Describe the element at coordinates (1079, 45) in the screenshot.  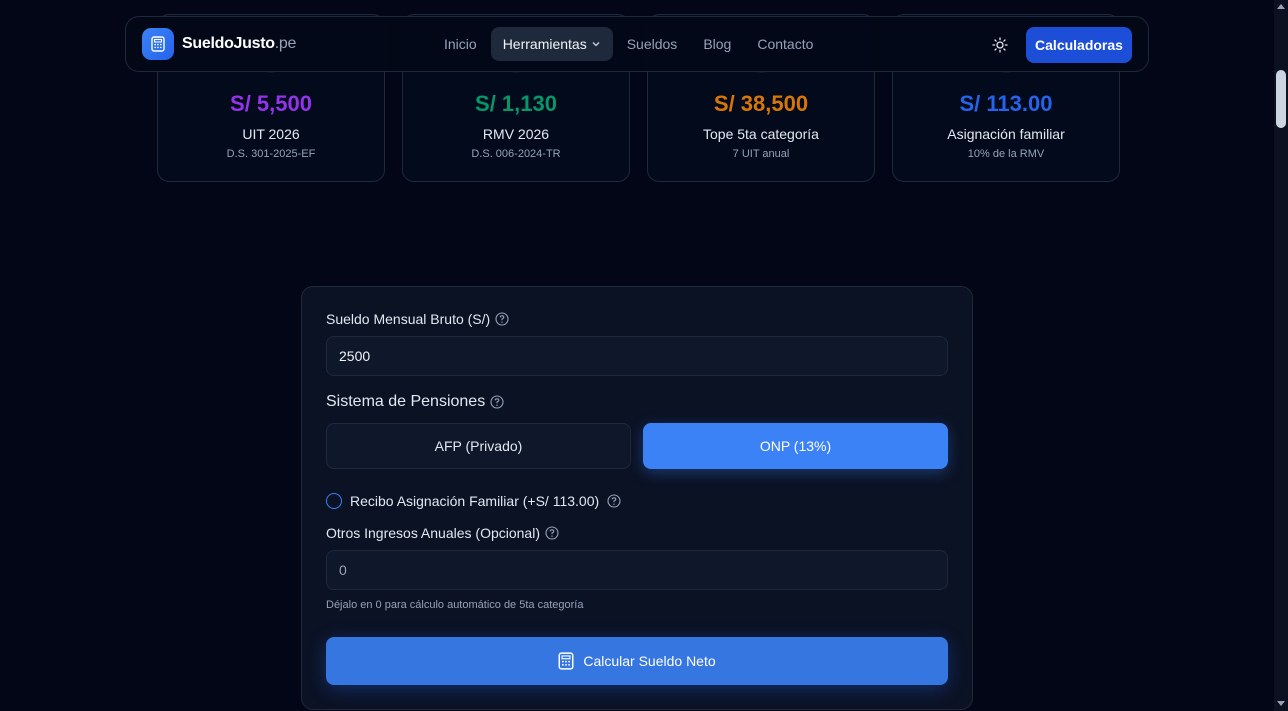
I see `calculadoras-button: Calculadoras` at that location.